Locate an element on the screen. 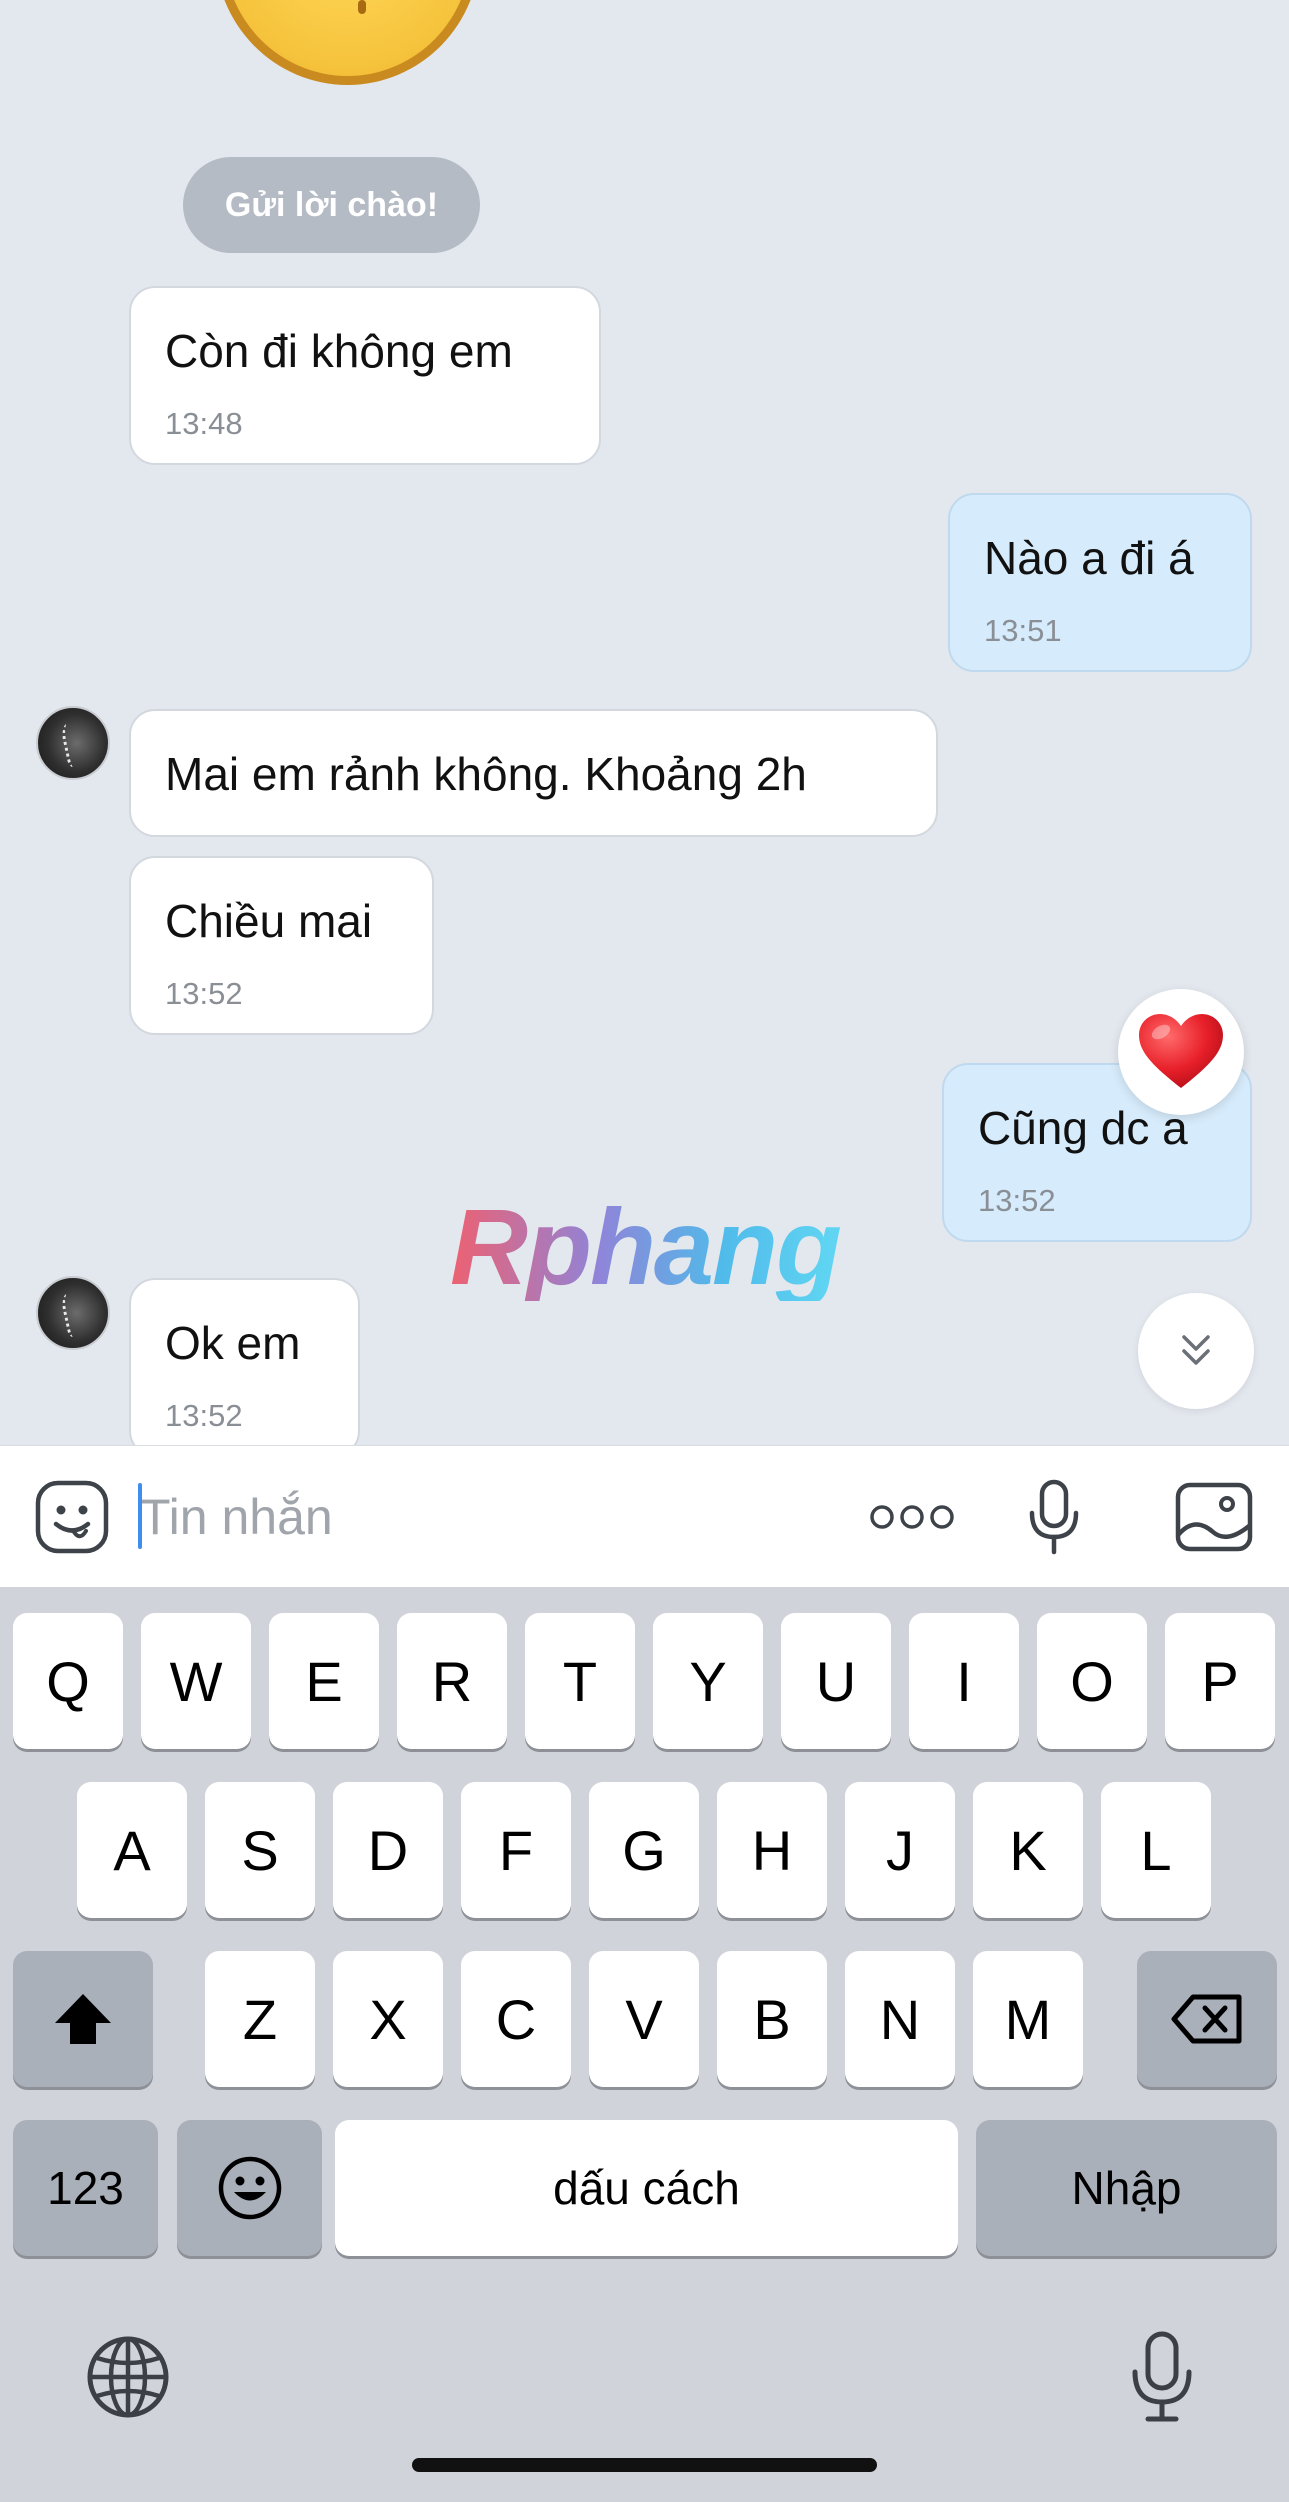  space-key: dấu cách is located at coordinates (646, 2188).